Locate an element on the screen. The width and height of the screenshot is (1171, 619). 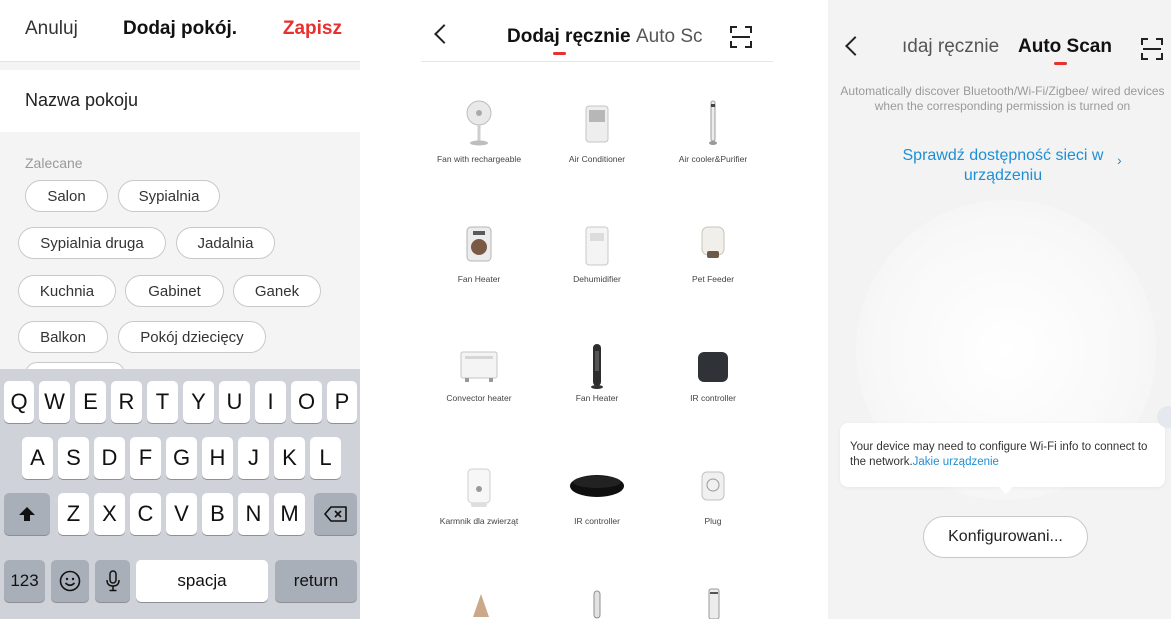
ir-controller-round-icon is located at coordinates (597, 486).